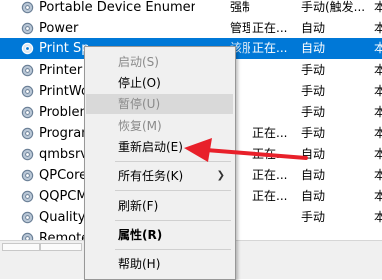 The image size is (382, 280). What do you see at coordinates (150, 147) in the screenshot?
I see `menu-item-label: 重新启动(E)` at bounding box center [150, 147].